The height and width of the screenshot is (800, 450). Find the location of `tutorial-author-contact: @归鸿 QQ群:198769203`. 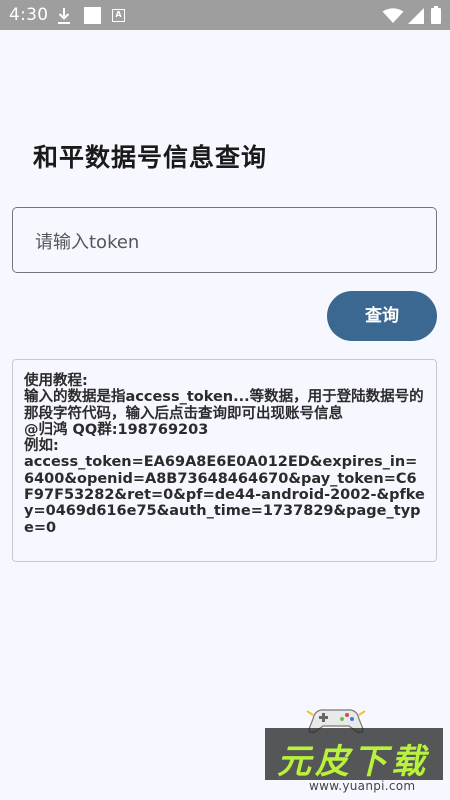

tutorial-author-contact: @归鸿 QQ群:198769203 is located at coordinates (116, 429).